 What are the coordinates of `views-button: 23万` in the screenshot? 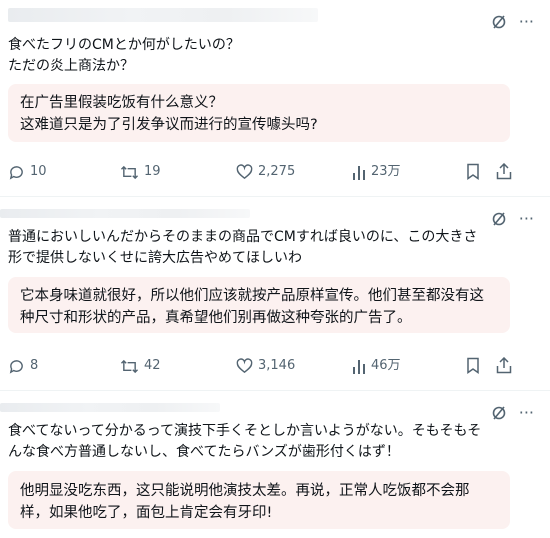 It's located at (376, 172).